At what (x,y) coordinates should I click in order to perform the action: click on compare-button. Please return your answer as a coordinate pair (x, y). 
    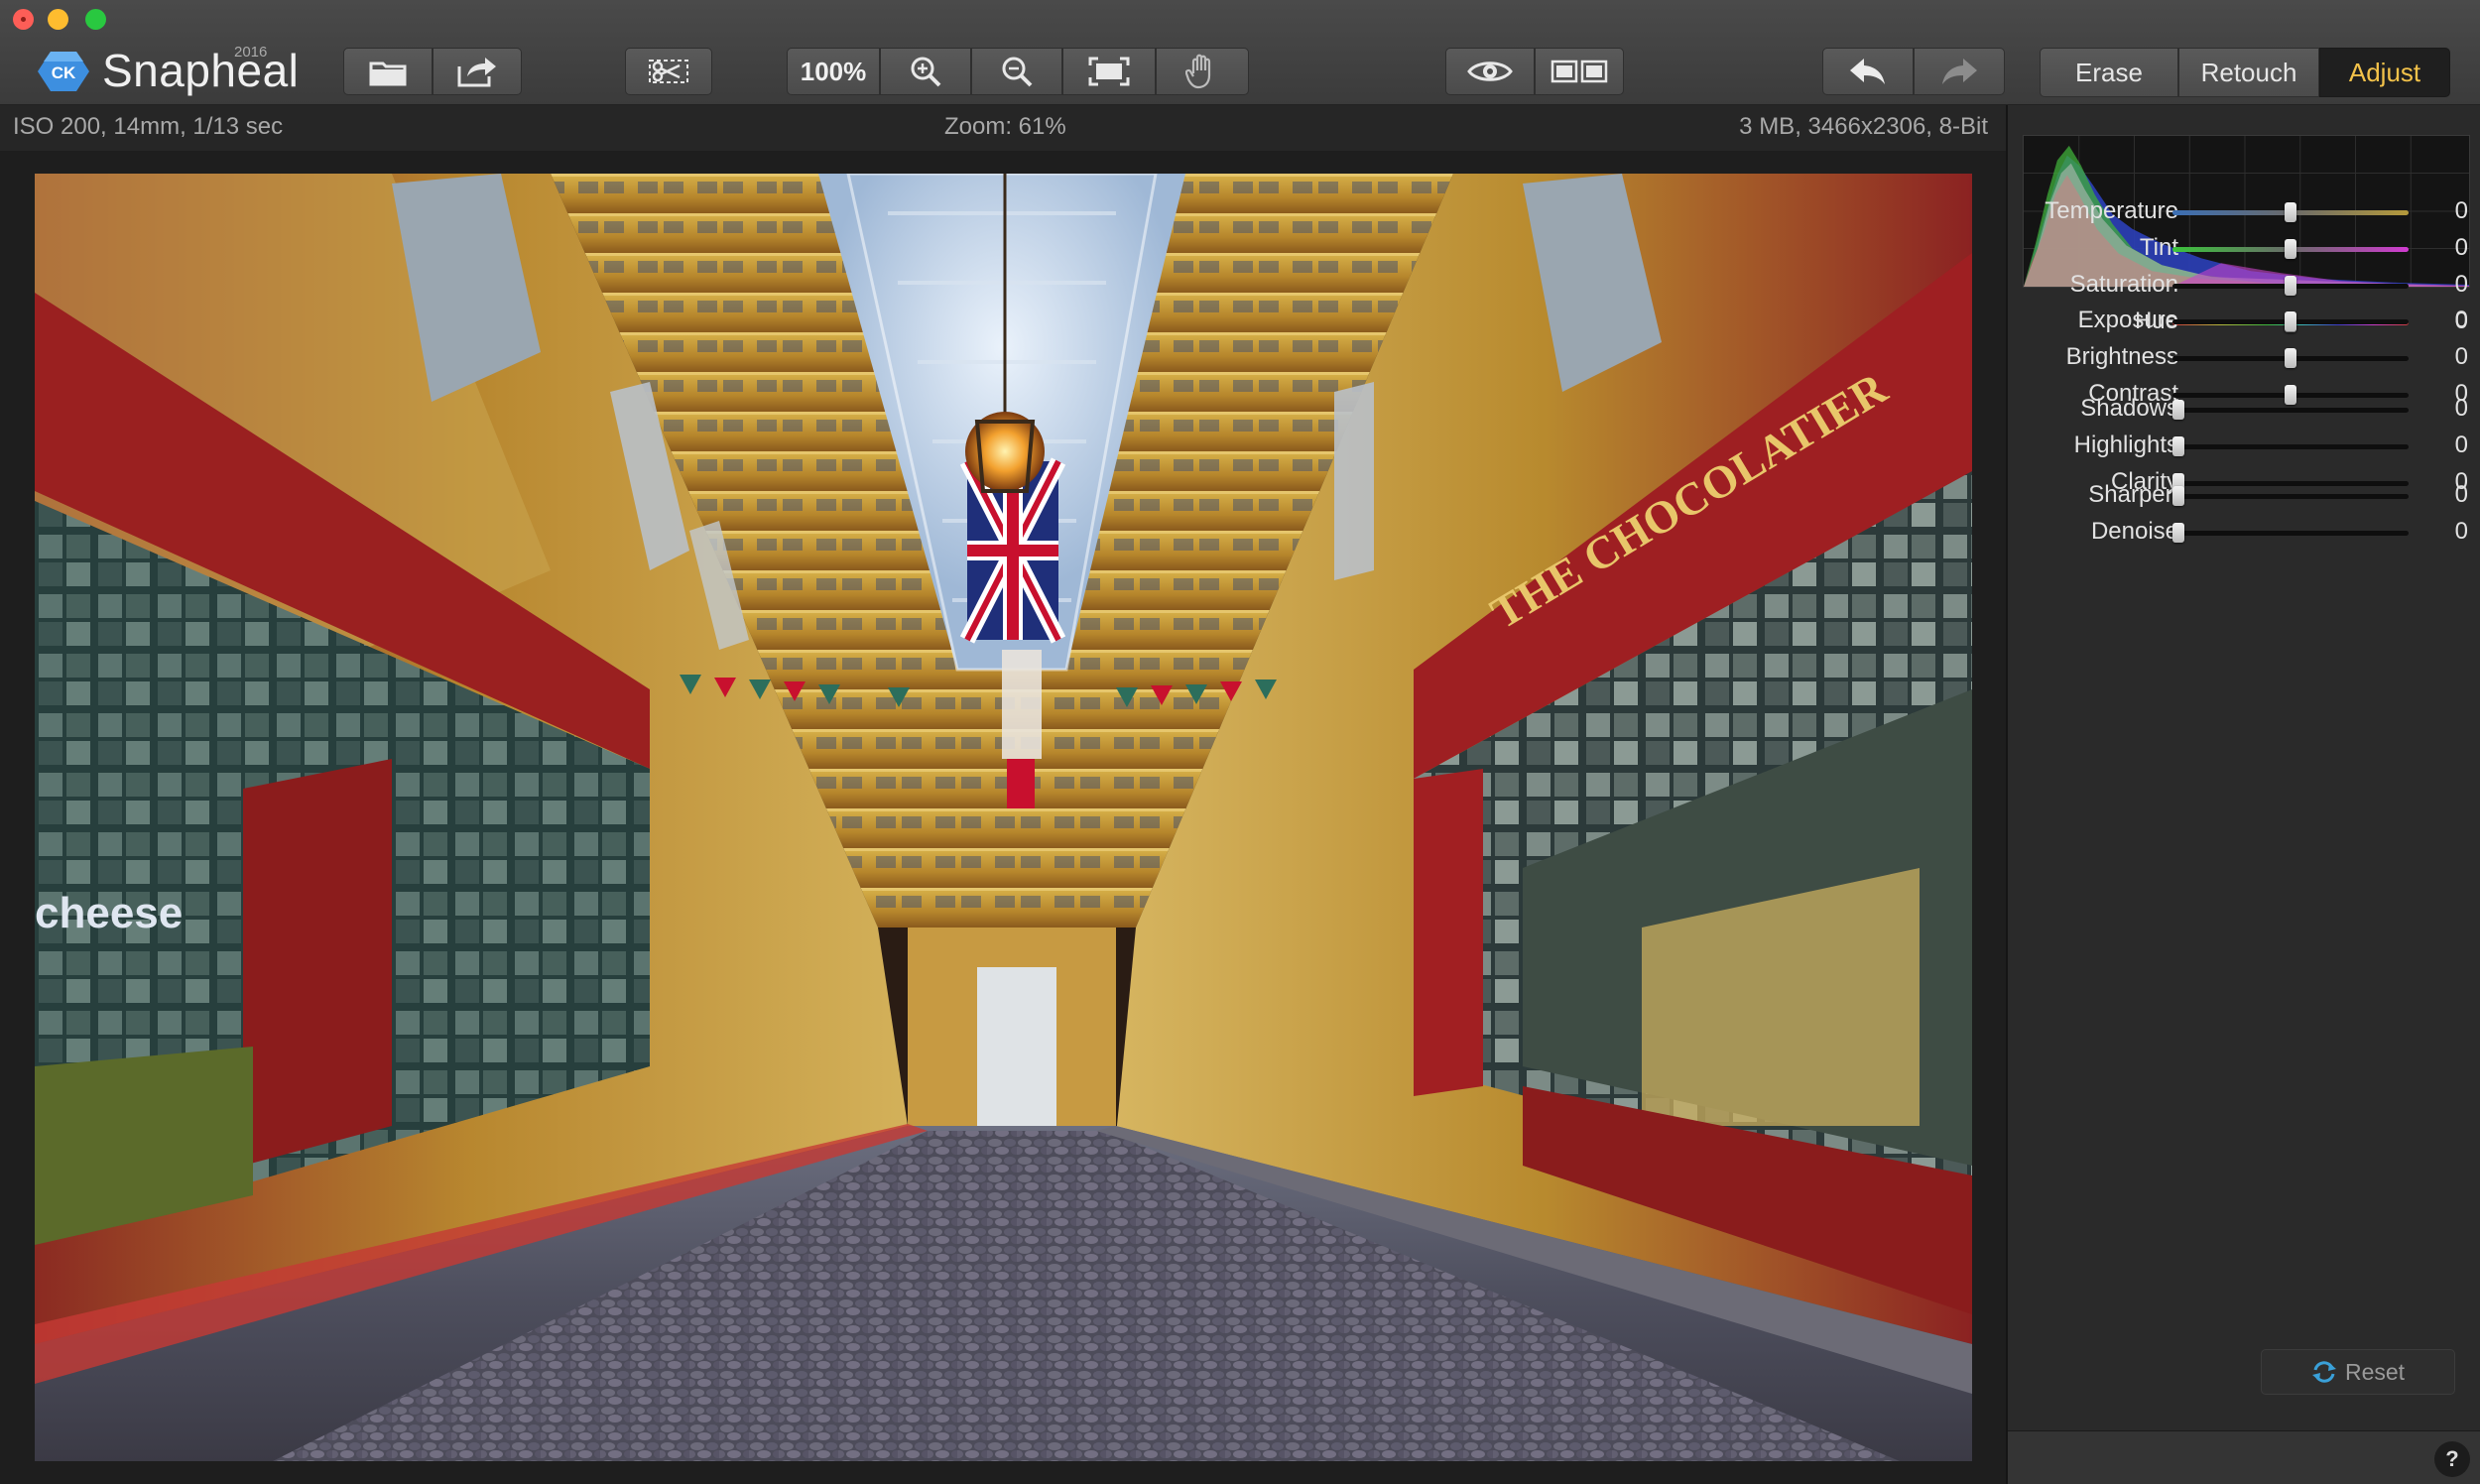
    Looking at the image, I should click on (1579, 71).